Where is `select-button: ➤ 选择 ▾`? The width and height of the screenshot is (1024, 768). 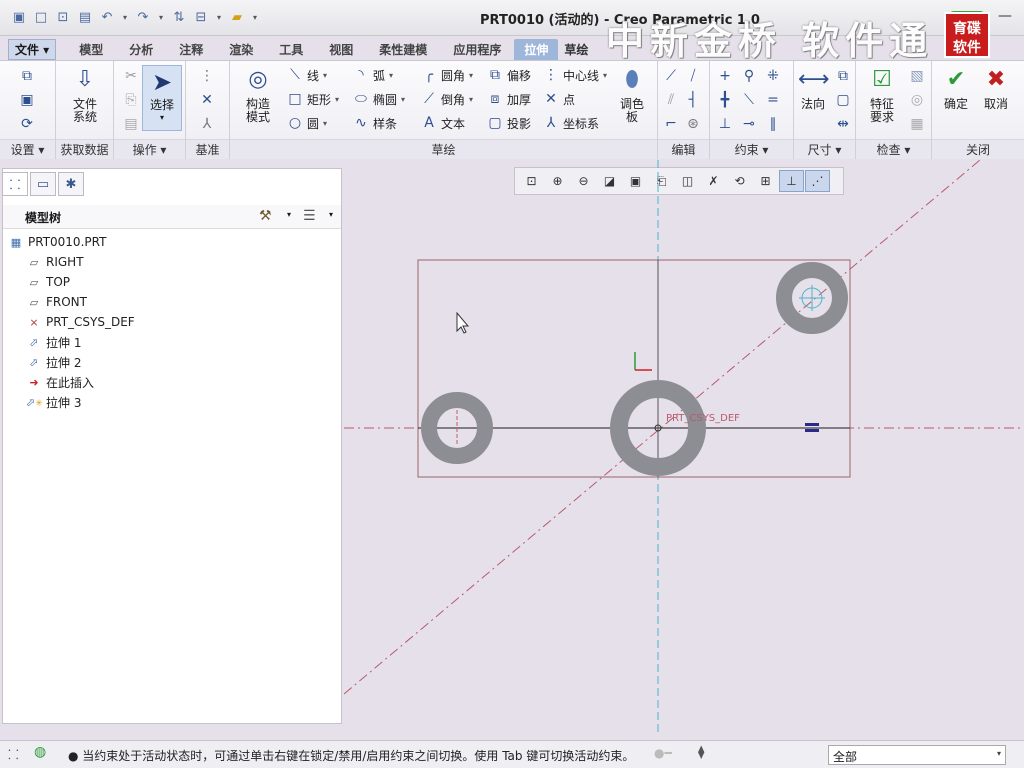
select-button: ➤ 选择 ▾ is located at coordinates (162, 98).